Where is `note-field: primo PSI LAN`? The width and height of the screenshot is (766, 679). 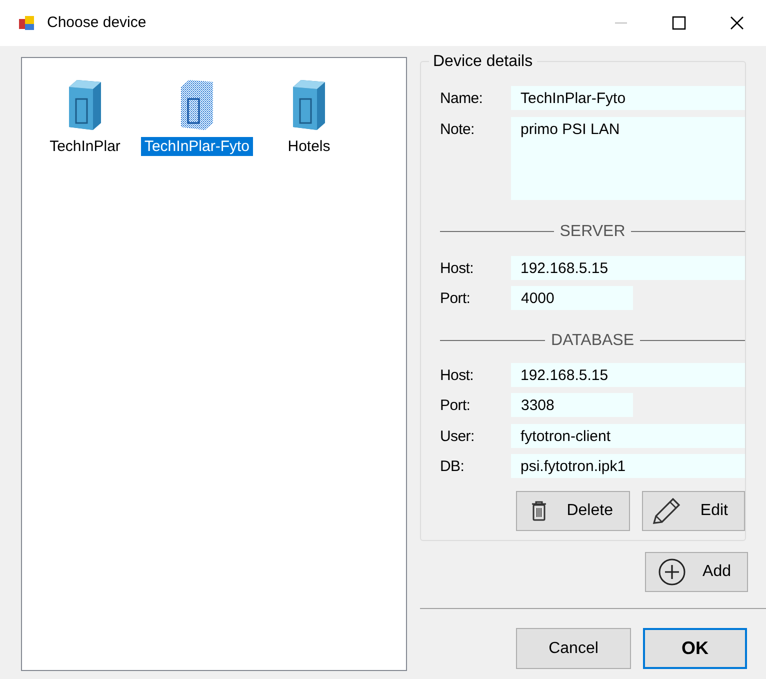 note-field: primo PSI LAN is located at coordinates (627, 158).